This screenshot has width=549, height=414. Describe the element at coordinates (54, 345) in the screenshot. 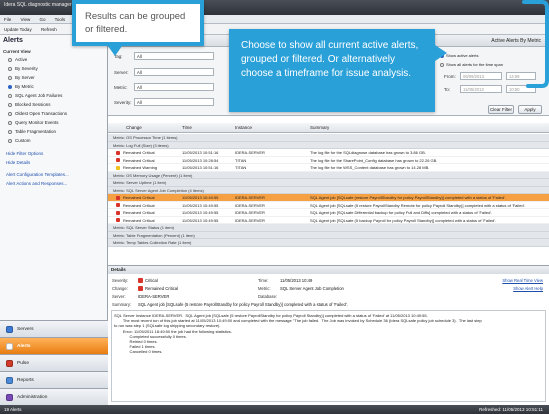

I see `nav-alerts: Alerts` at that location.